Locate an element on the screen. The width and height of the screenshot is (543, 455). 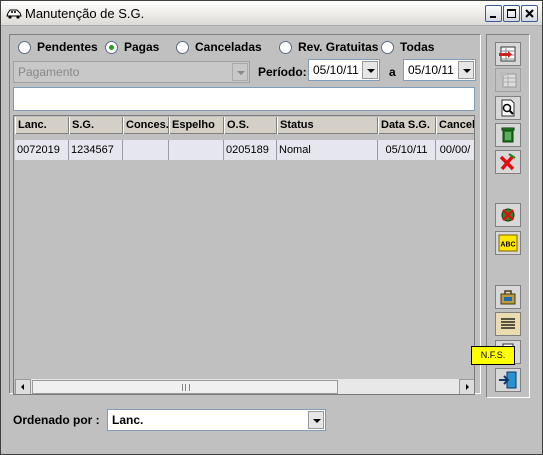
column-header-sg: S.G. is located at coordinates (96, 125).